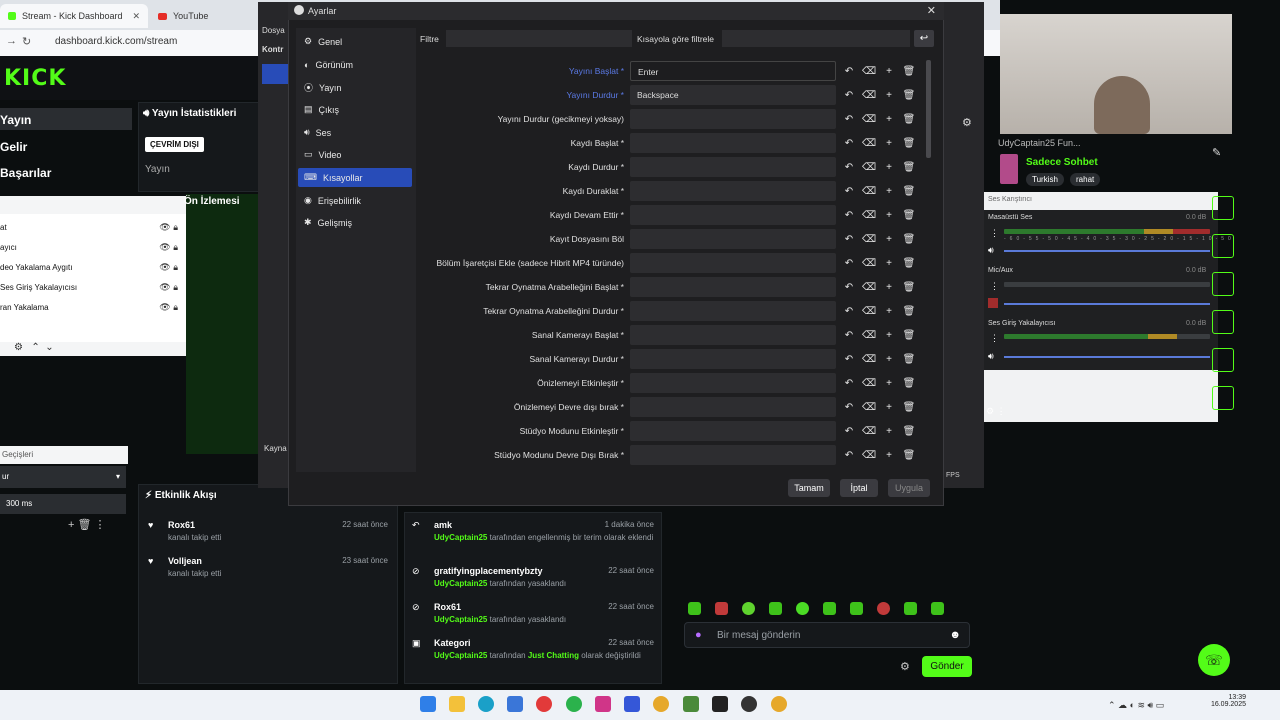 The image size is (1280, 720). What do you see at coordinates (909, 488) in the screenshot?
I see `apply-button: Uygula` at bounding box center [909, 488].